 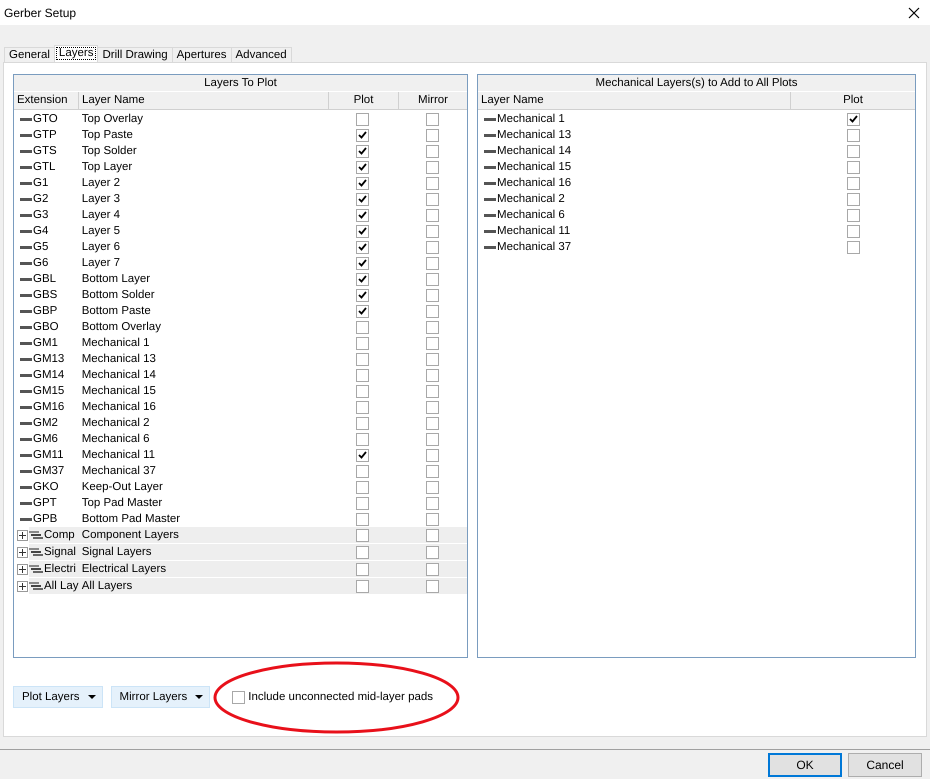 I want to click on tab: Layers, so click(x=76, y=53).